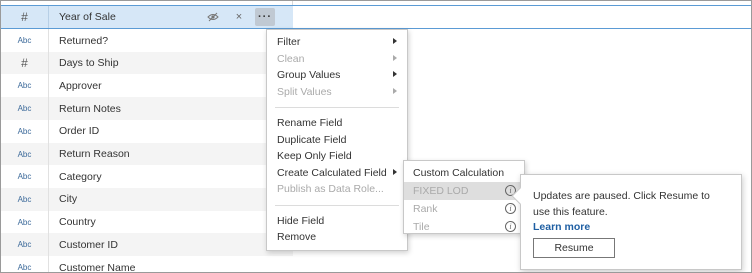  I want to click on field-name: Customer ID, so click(88, 244).